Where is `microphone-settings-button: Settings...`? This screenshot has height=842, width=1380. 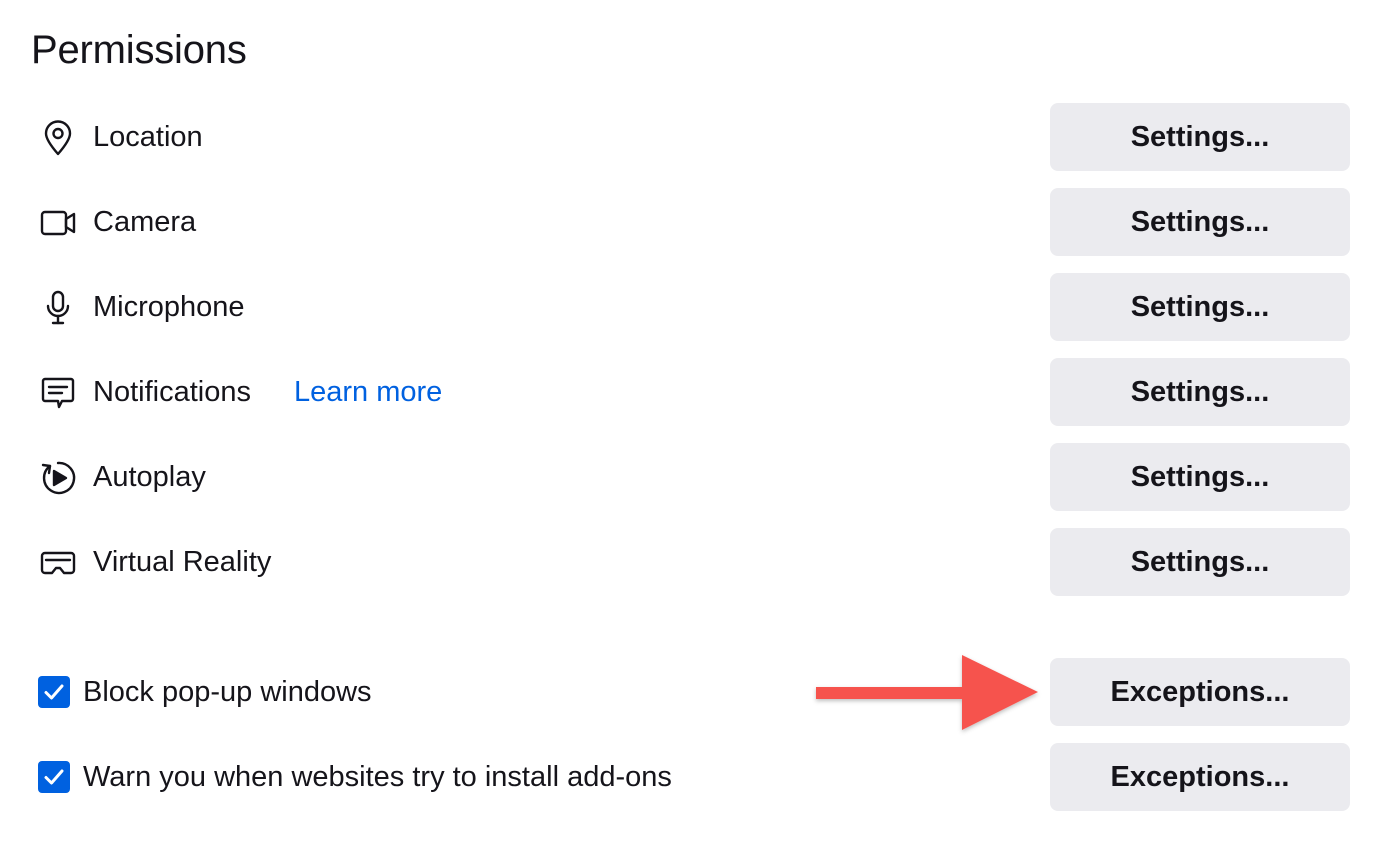 microphone-settings-button: Settings... is located at coordinates (1200, 307).